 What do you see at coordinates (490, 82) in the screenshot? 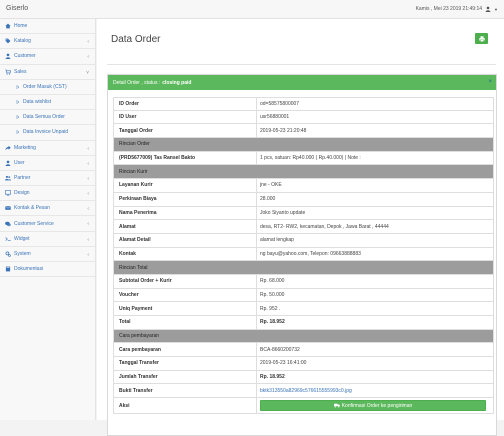
I see `close-icon: ×` at bounding box center [490, 82].